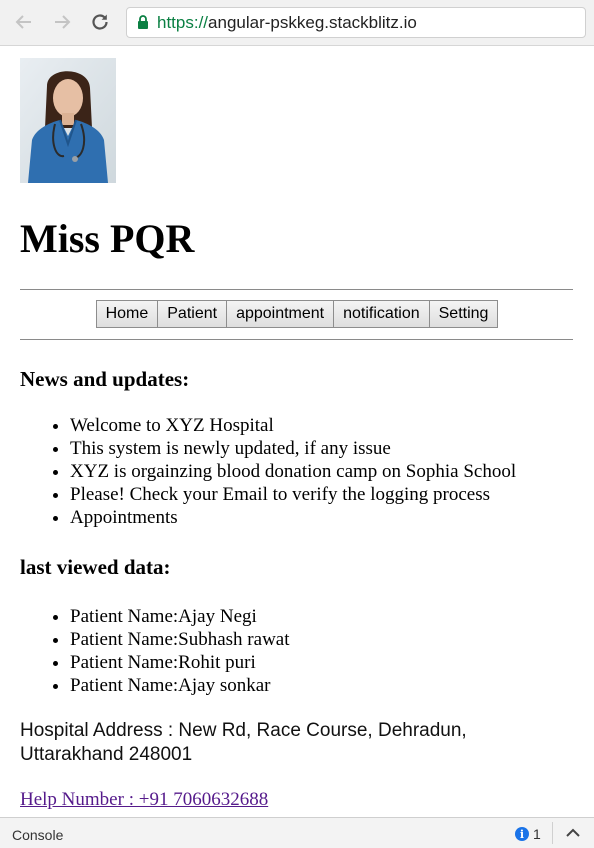 This screenshot has height=848, width=594. I want to click on reload-icon, so click(100, 22).